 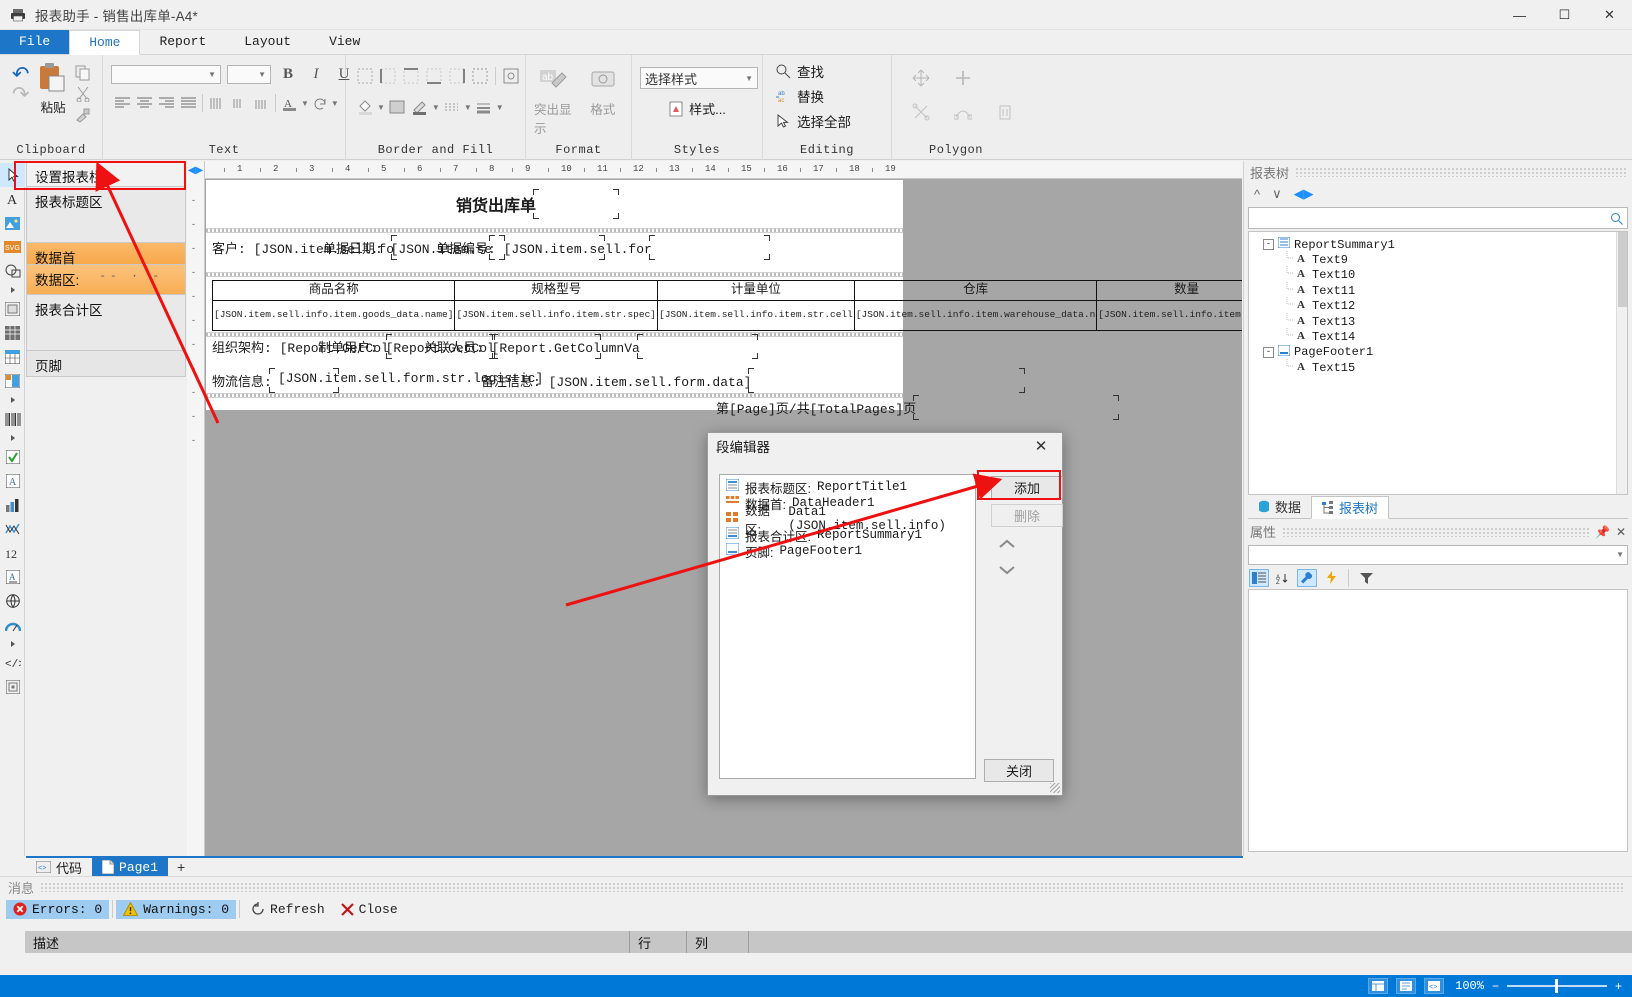 What do you see at coordinates (411, 76) in the screenshot?
I see `border-top-icon` at bounding box center [411, 76].